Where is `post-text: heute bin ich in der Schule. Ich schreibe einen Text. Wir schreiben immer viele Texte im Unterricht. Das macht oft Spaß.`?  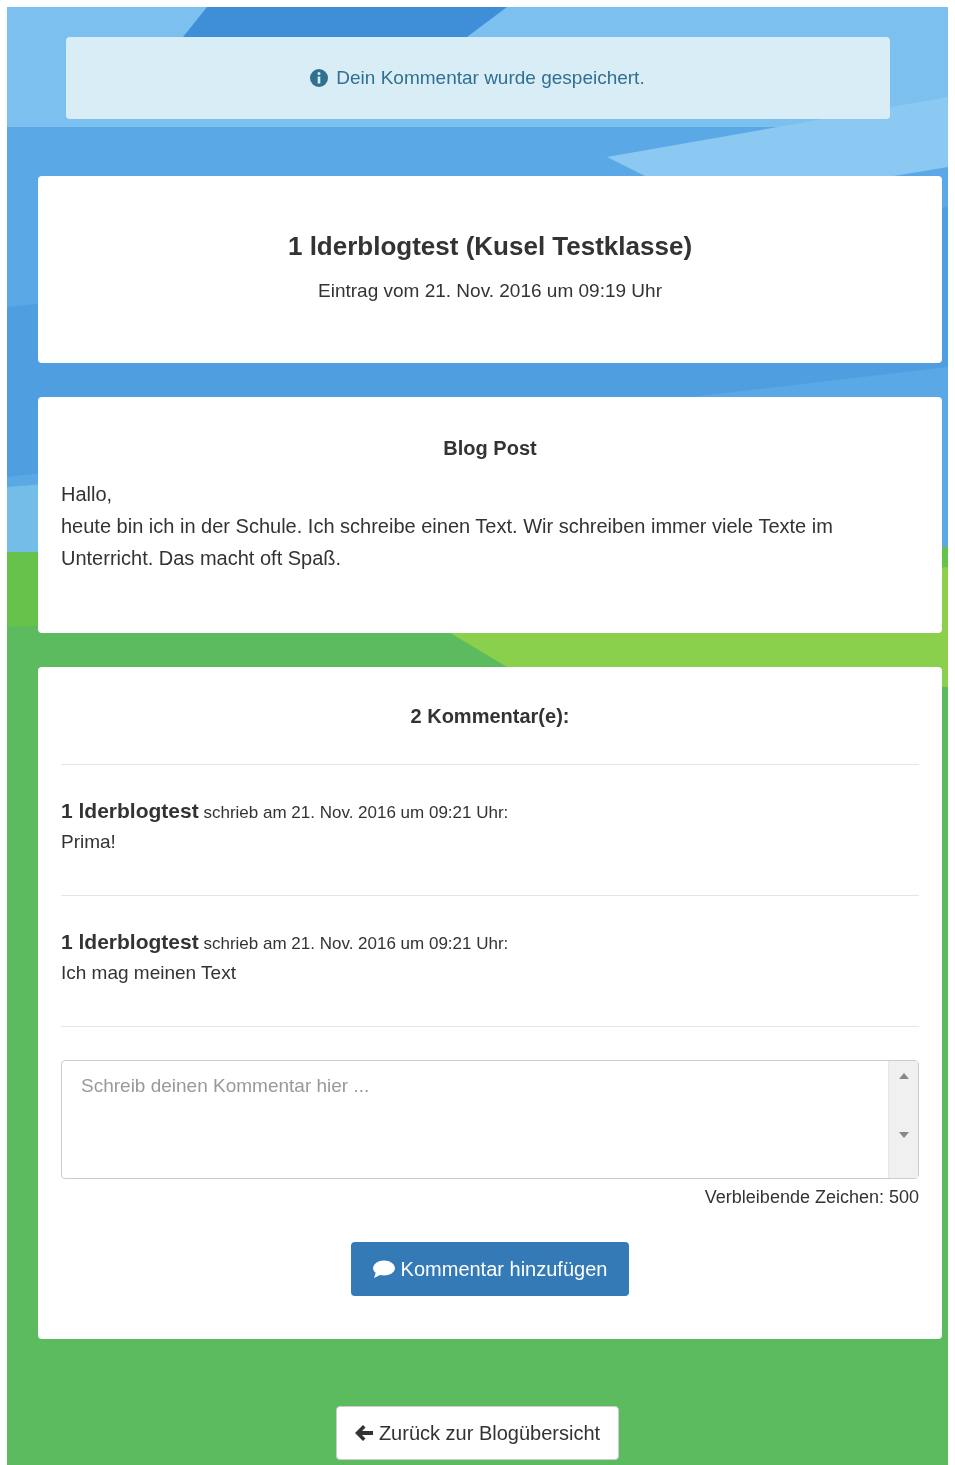
post-text: heute bin ich in der Schule. Ich schreibe einen Text. Wir schreiben immer viele Texte im Unterricht. Das macht oft Spaß. is located at coordinates (447, 542).